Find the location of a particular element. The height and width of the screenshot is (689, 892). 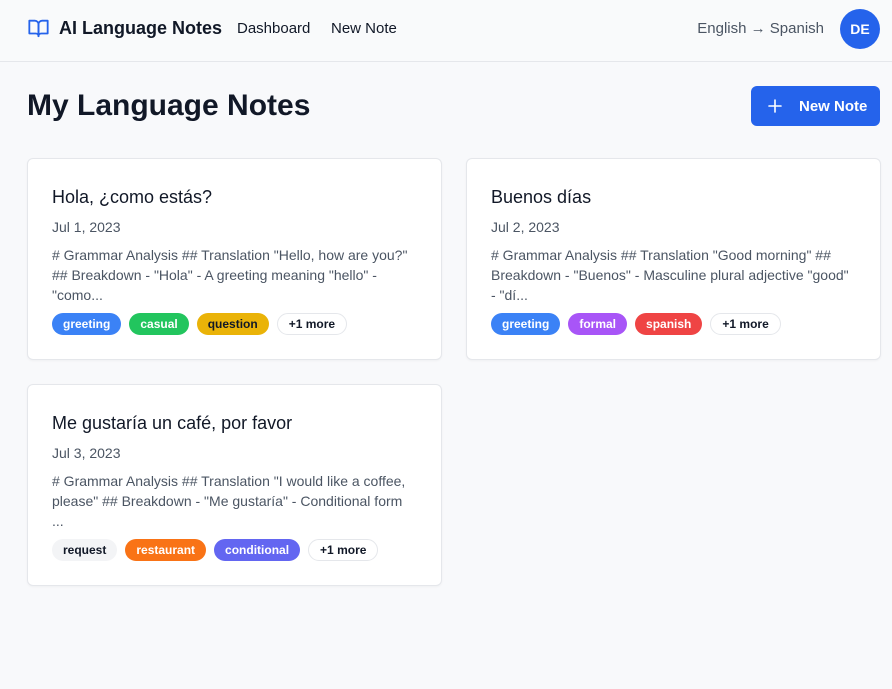

note-title: Hola, ¿como estás? is located at coordinates (132, 197).